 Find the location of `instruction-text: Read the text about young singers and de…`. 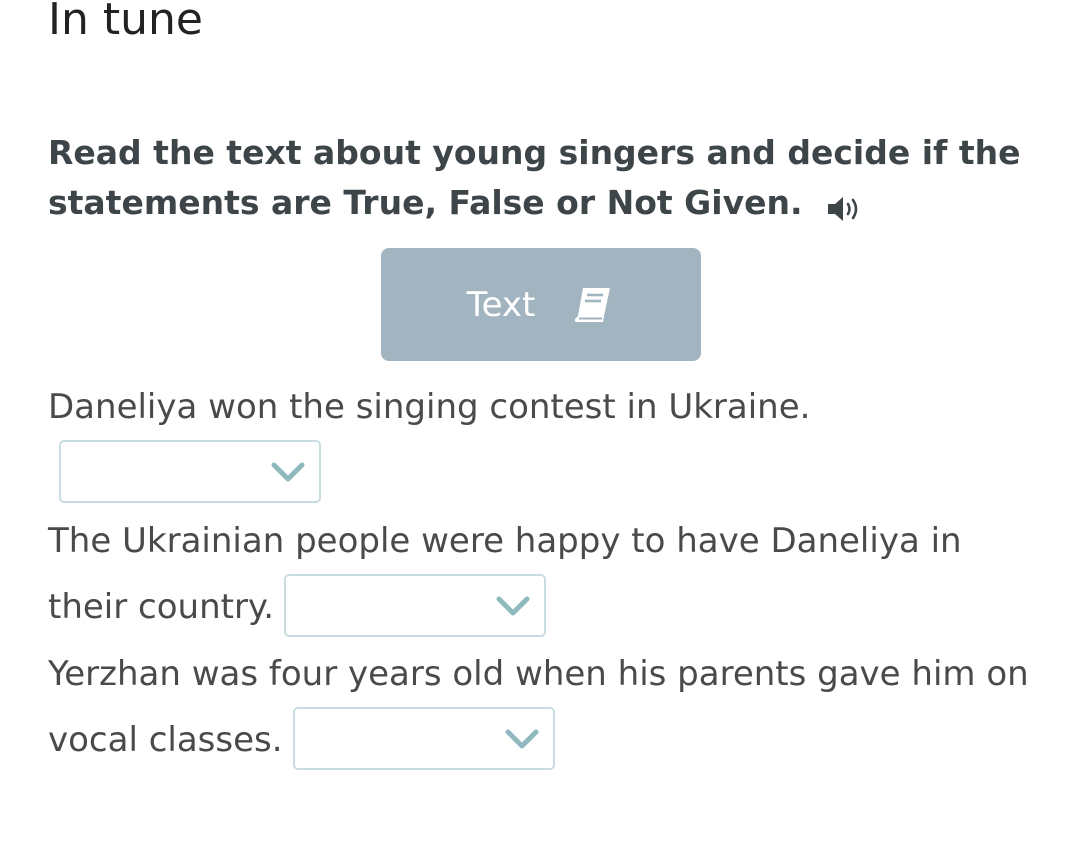

instruction-text: Read the text about young singers and de… is located at coordinates (543, 178).